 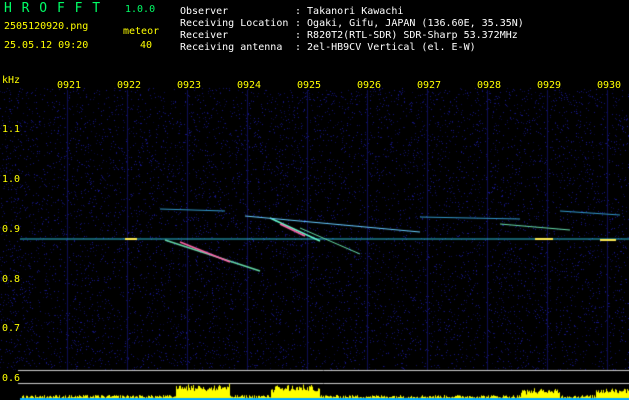 I want to click on y-tick-label: 0.6, so click(x=11, y=378).